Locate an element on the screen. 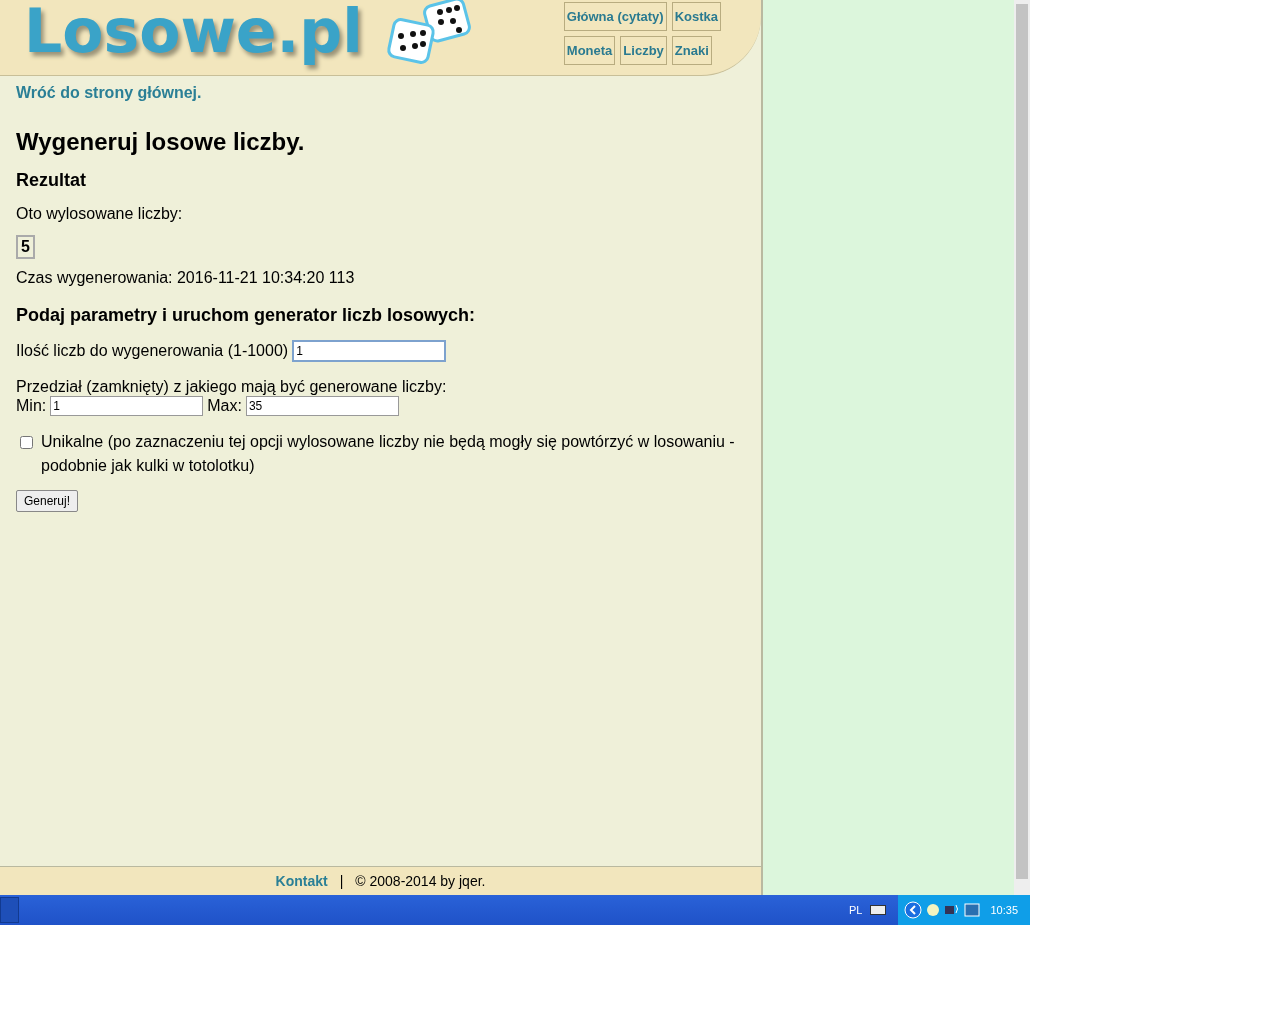  scrollbar is located at coordinates (1022, 447).